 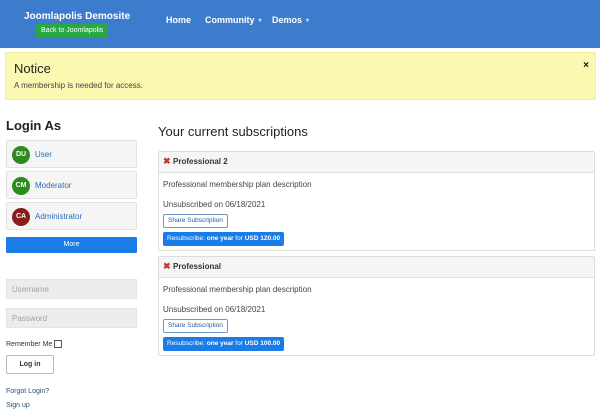 What do you see at coordinates (376, 162) in the screenshot?
I see `subscription-header: ✖ Professional 2` at bounding box center [376, 162].